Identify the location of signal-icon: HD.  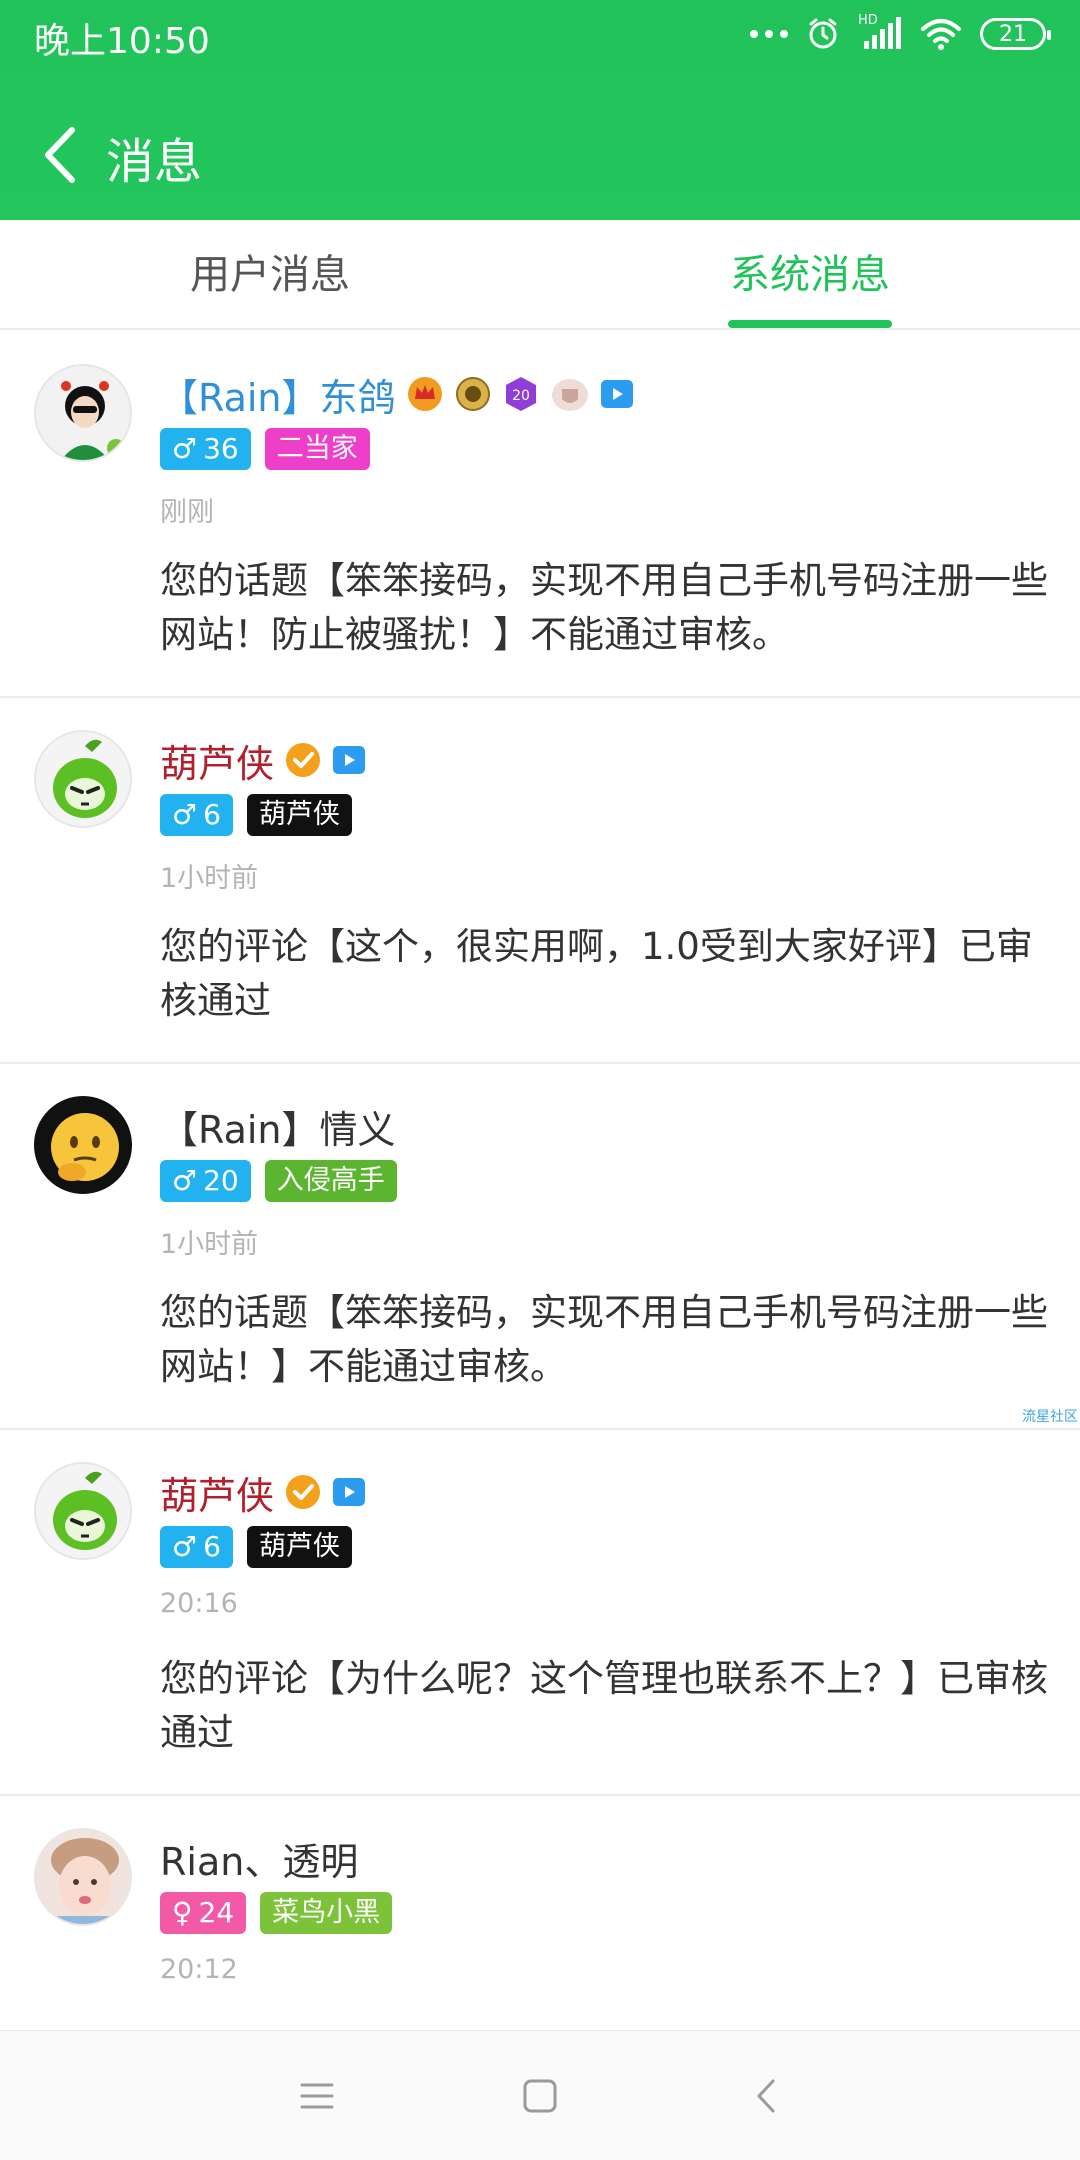
(880, 32).